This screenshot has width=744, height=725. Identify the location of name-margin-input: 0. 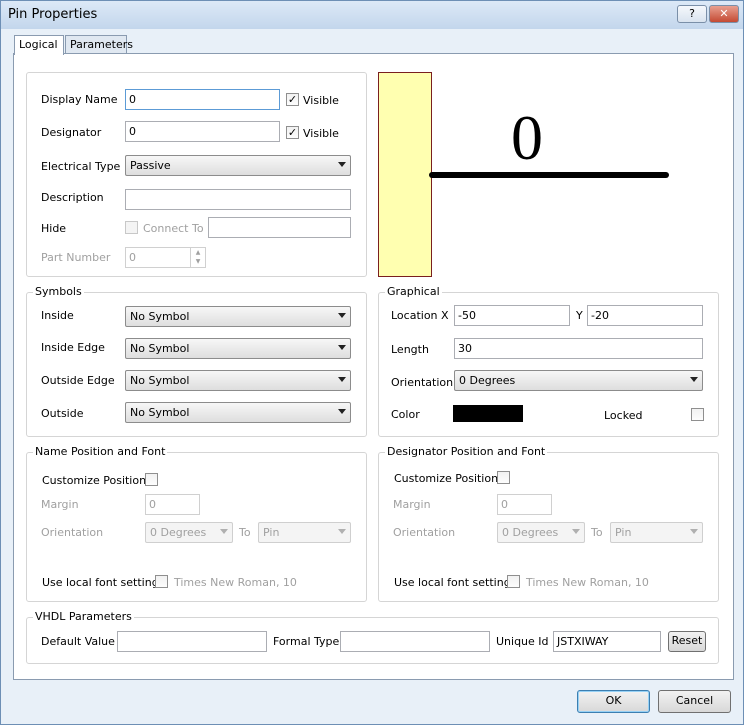
(172, 504).